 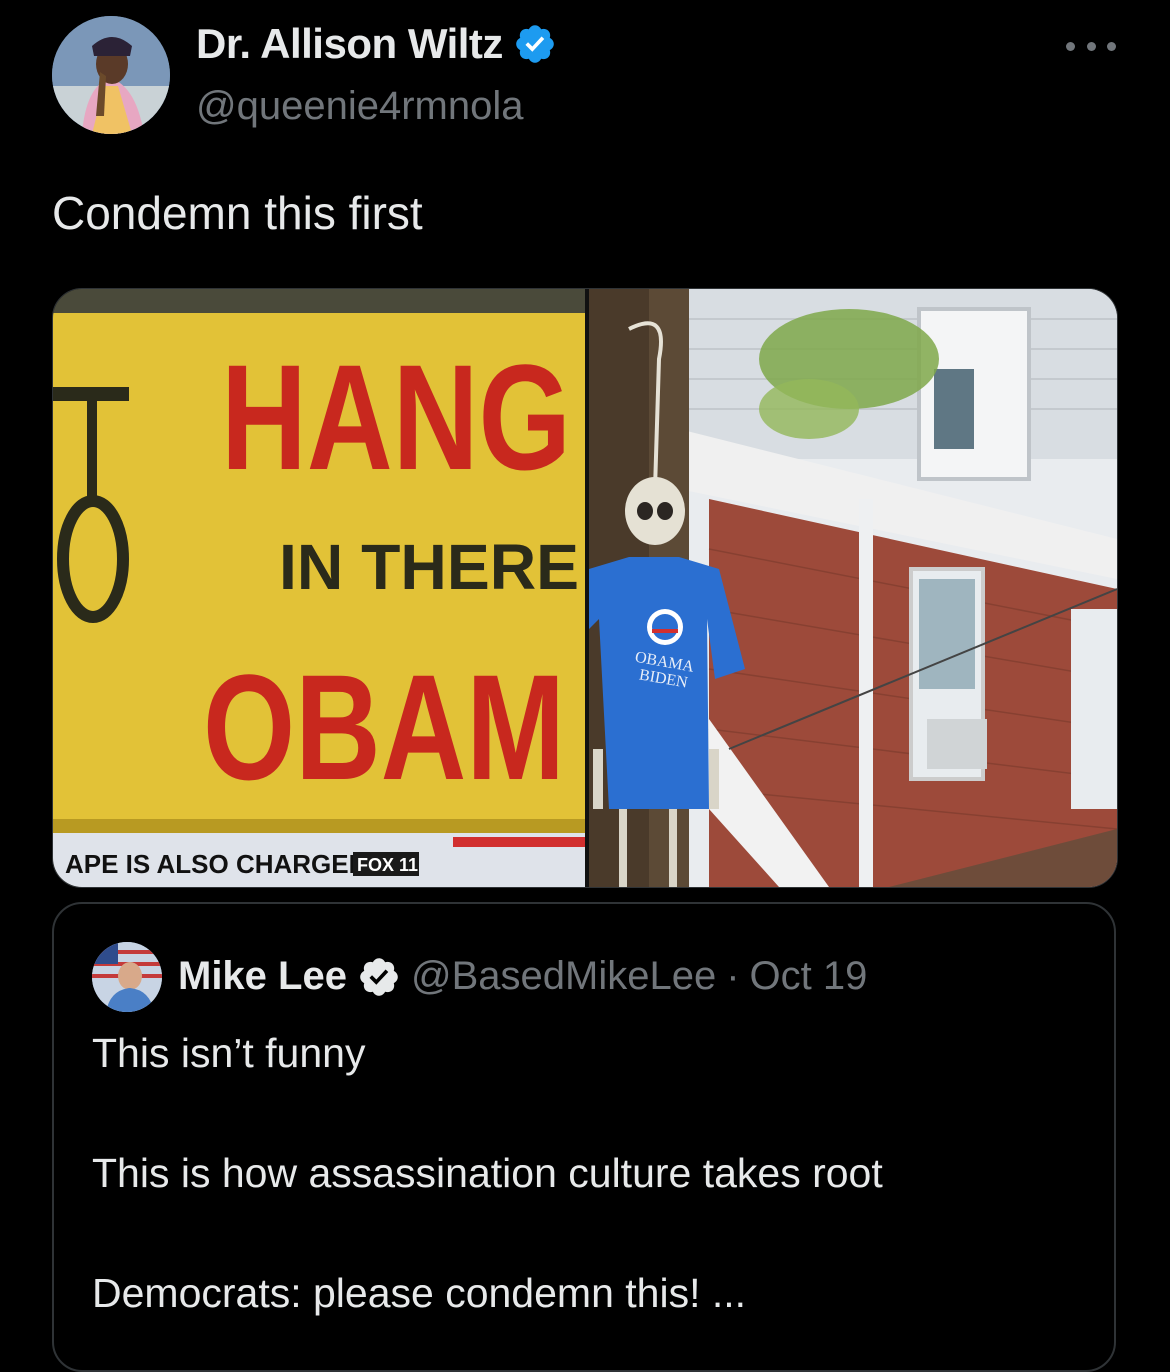 I want to click on author-name-row: Dr. Allison Wiltz, so click(x=376, y=44).